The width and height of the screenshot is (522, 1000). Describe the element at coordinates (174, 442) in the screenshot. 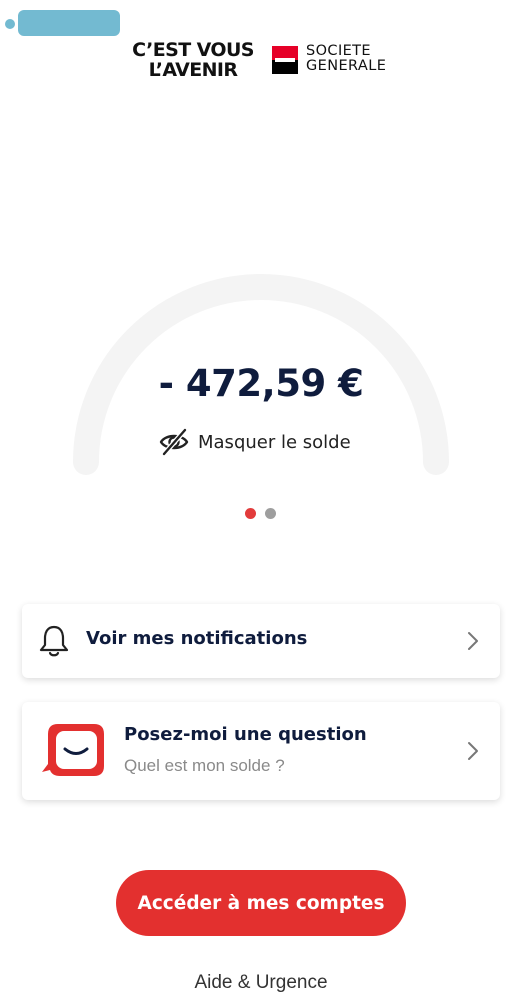

I see `eye-slash-icon` at that location.